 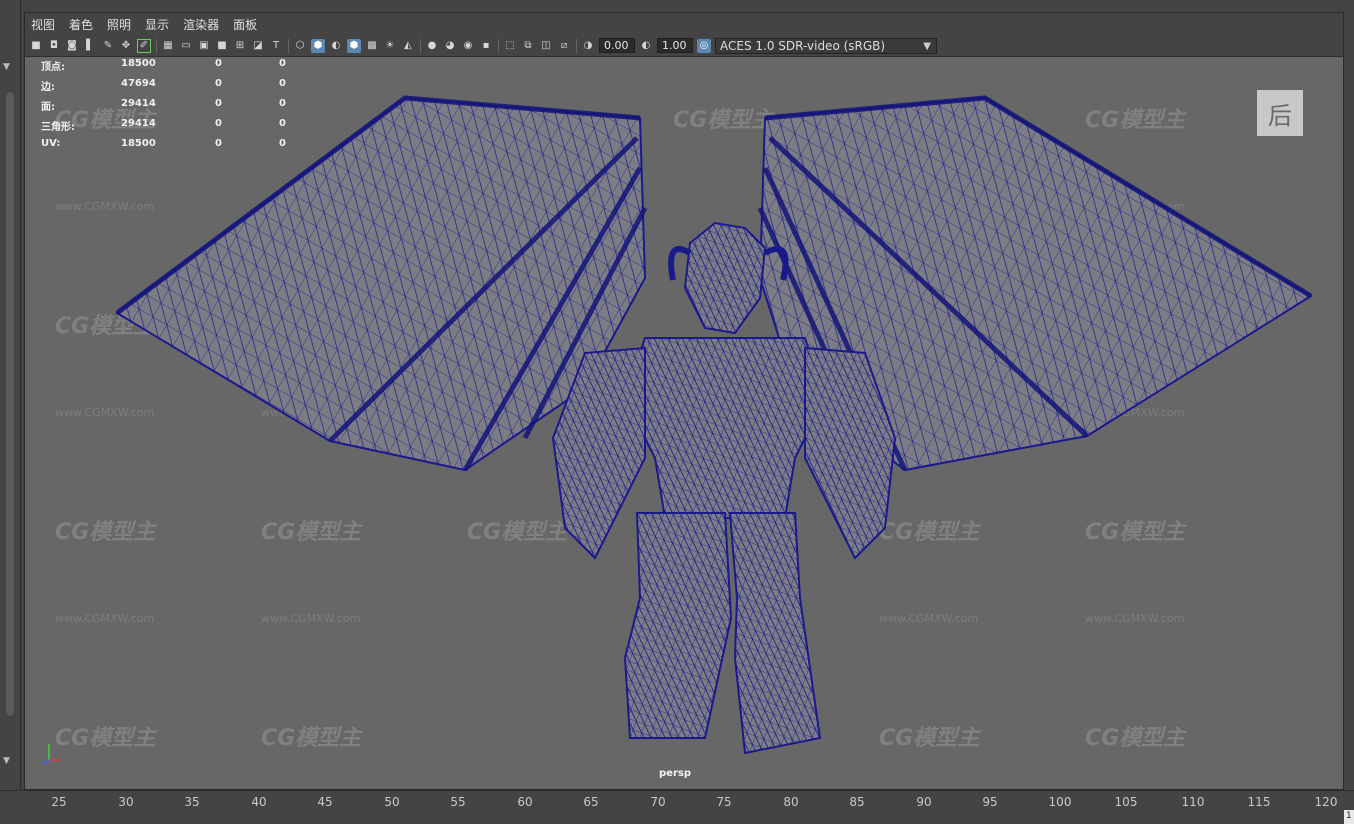 What do you see at coordinates (54, 46) in the screenshot?
I see `bookmark-camera-icon: ◘` at bounding box center [54, 46].